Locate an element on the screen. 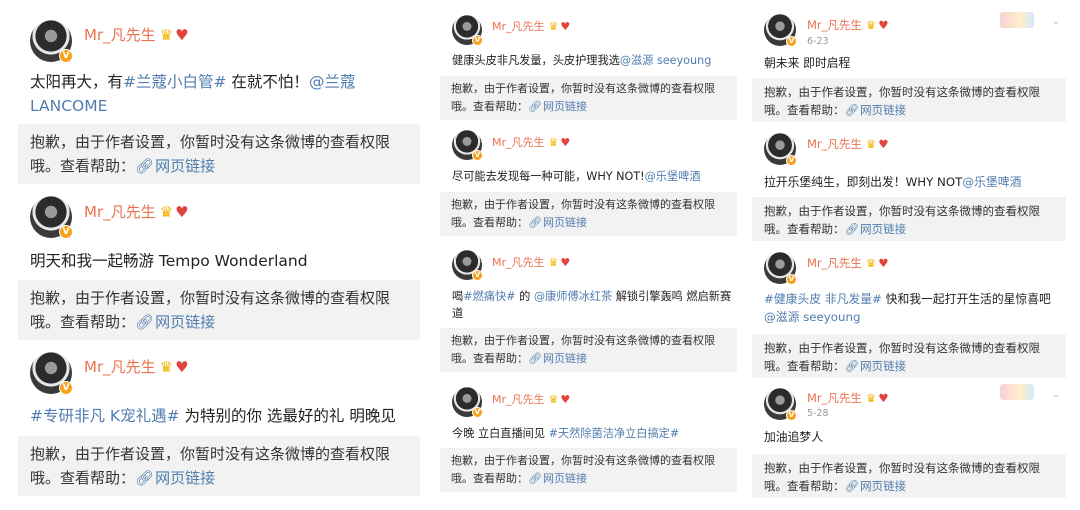 Image resolution: width=1080 pixels, height=510 pixels. post-text: 今晚 立白直播间见 #天然除菌洁净立白搞定# is located at coordinates (594, 433).